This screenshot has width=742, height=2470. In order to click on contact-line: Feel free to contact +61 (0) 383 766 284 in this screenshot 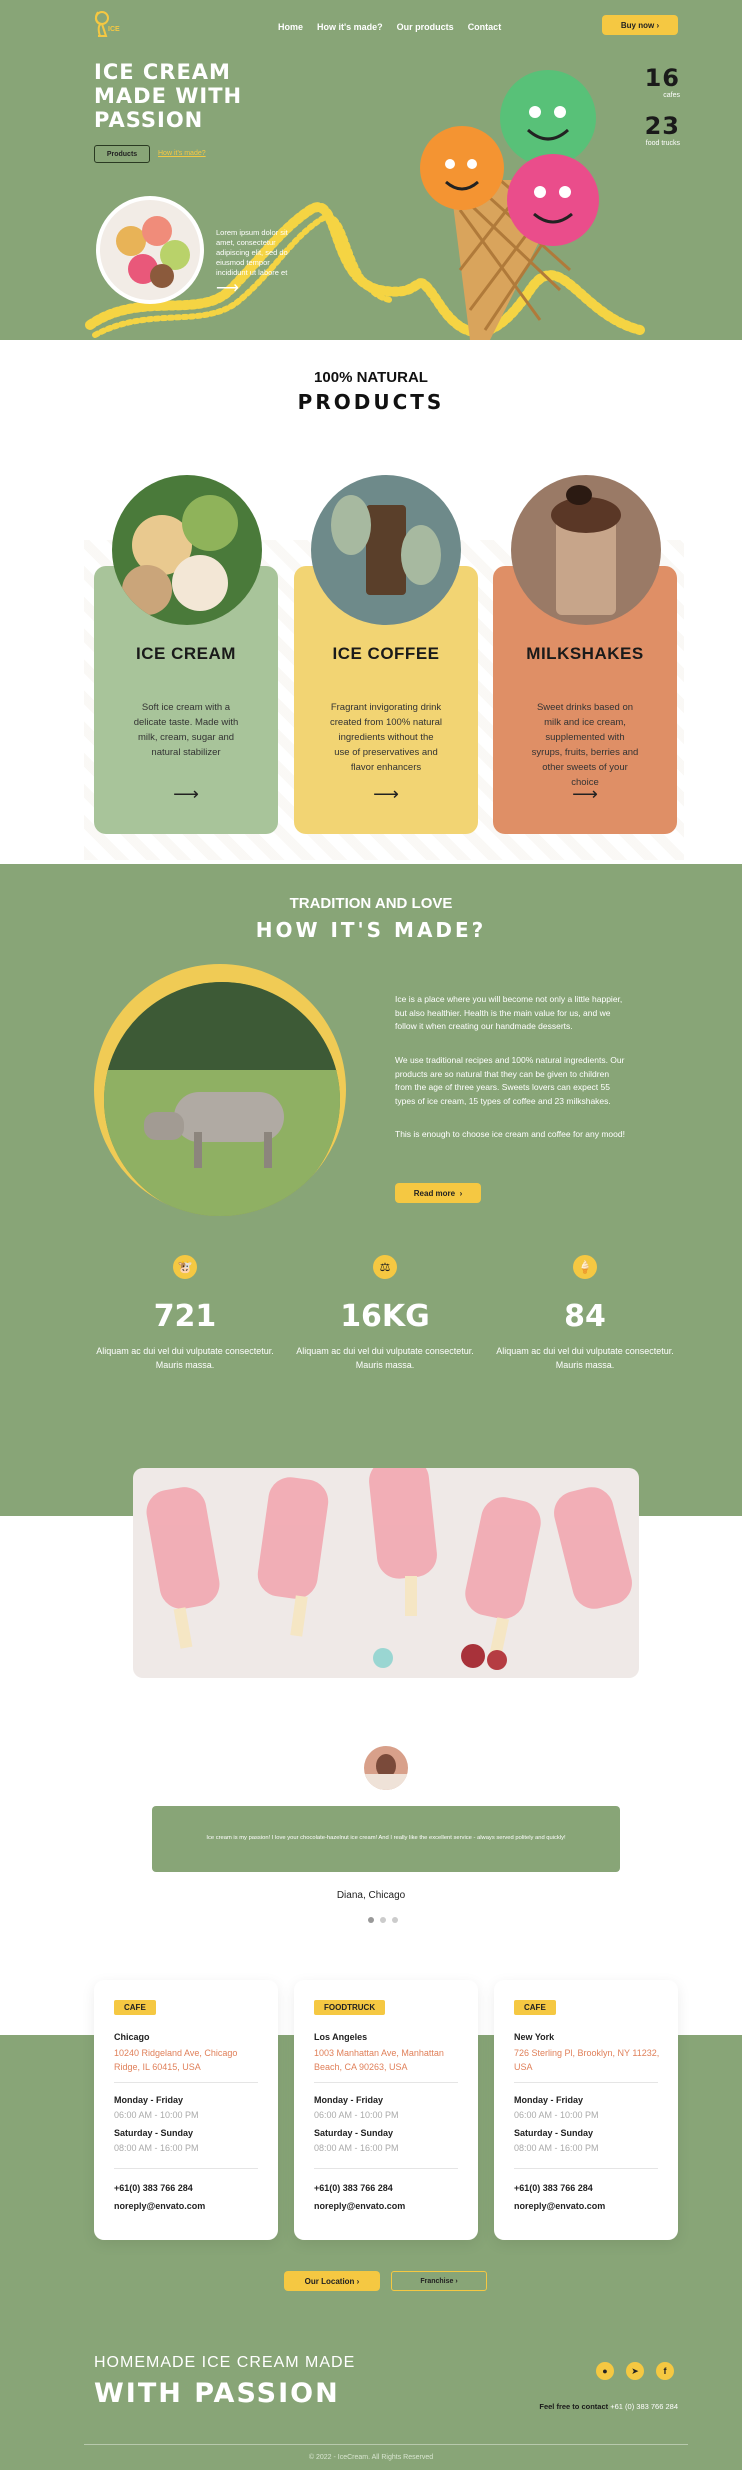, I will do `click(599, 2406)`.